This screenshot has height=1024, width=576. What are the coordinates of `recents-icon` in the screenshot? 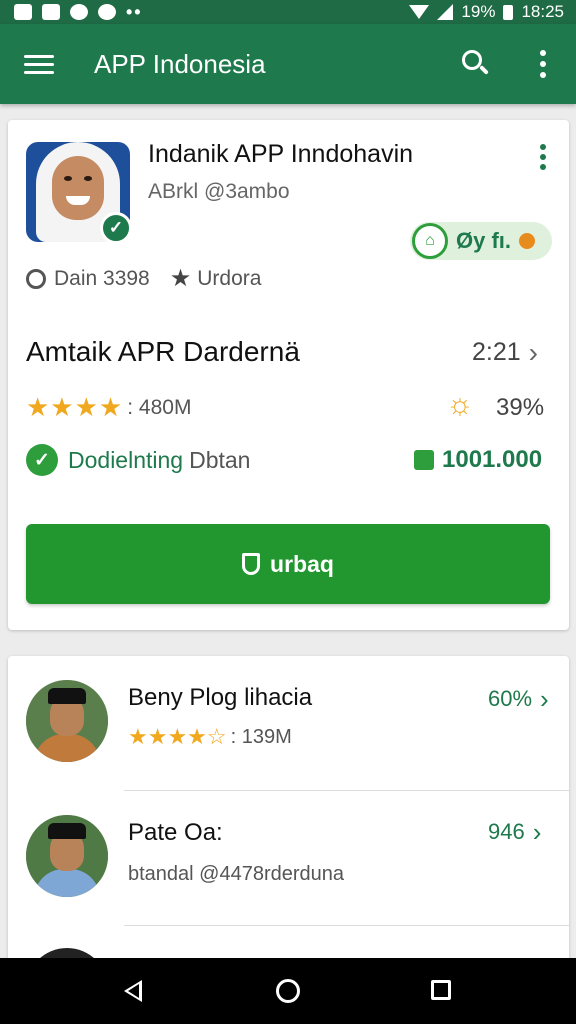 It's located at (441, 990).